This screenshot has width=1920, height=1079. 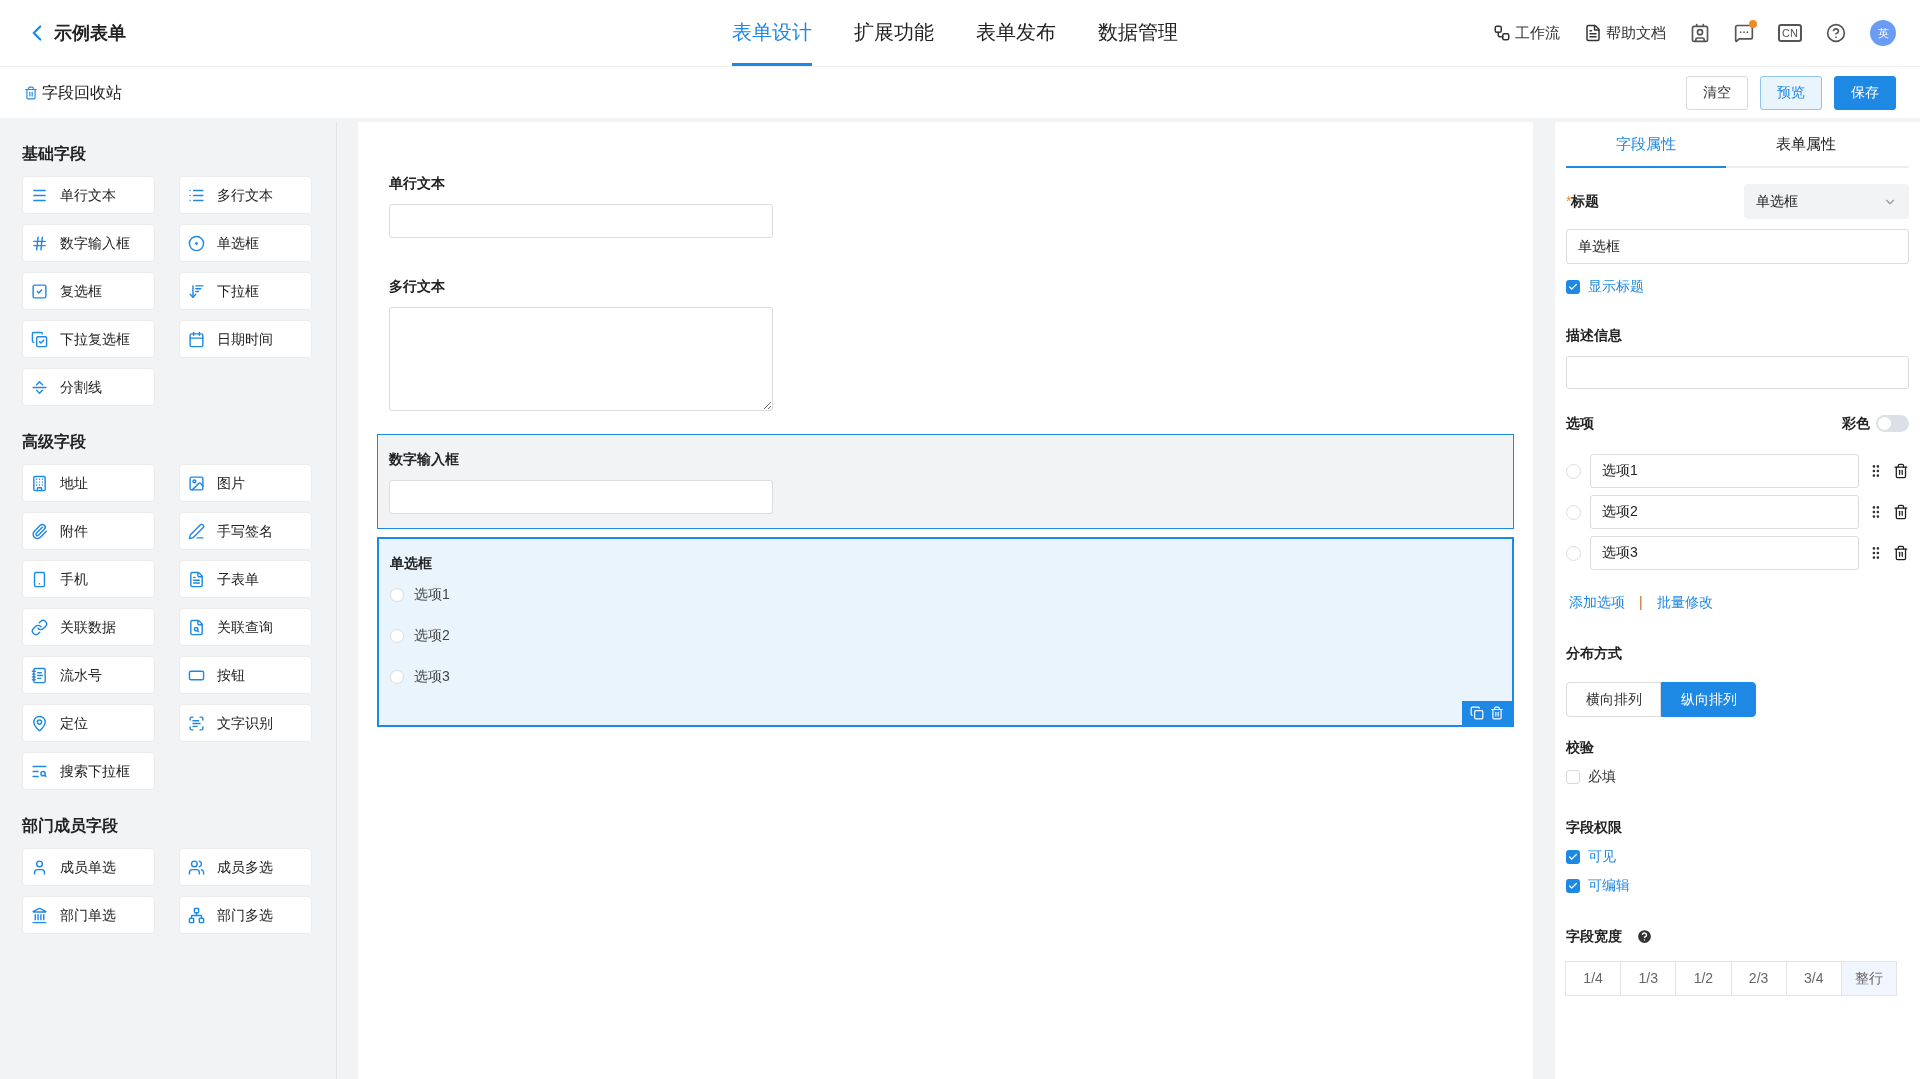 I want to click on section-title: 基础字段, so click(x=54, y=154).